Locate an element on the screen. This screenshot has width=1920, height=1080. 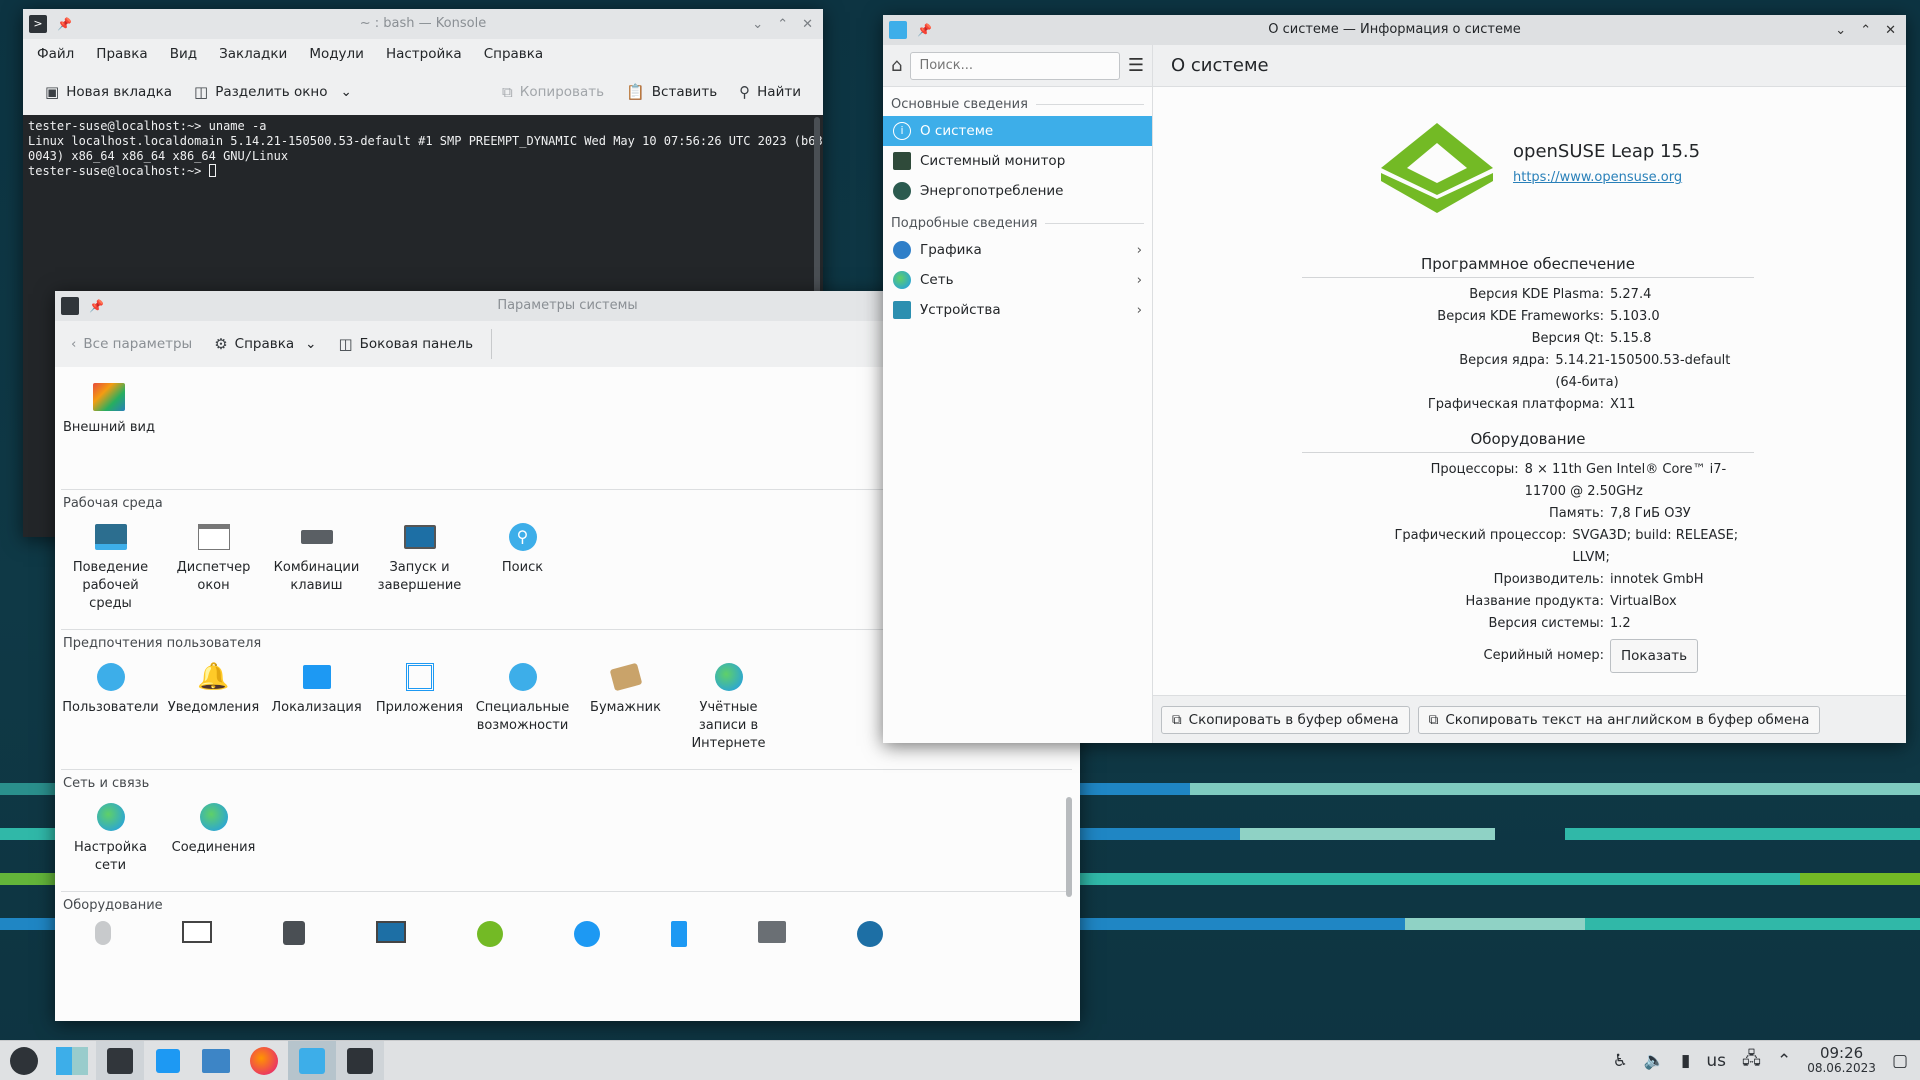
hardware-section-title: Оборудование is located at coordinates (1528, 441).